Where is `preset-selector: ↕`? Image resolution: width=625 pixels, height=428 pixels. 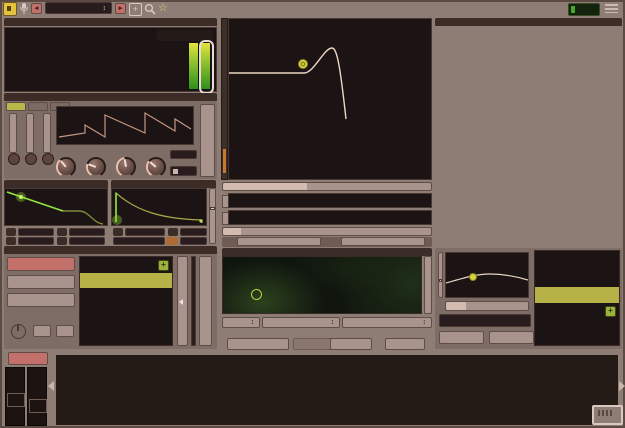
preset-selector: ↕ is located at coordinates (78, 8).